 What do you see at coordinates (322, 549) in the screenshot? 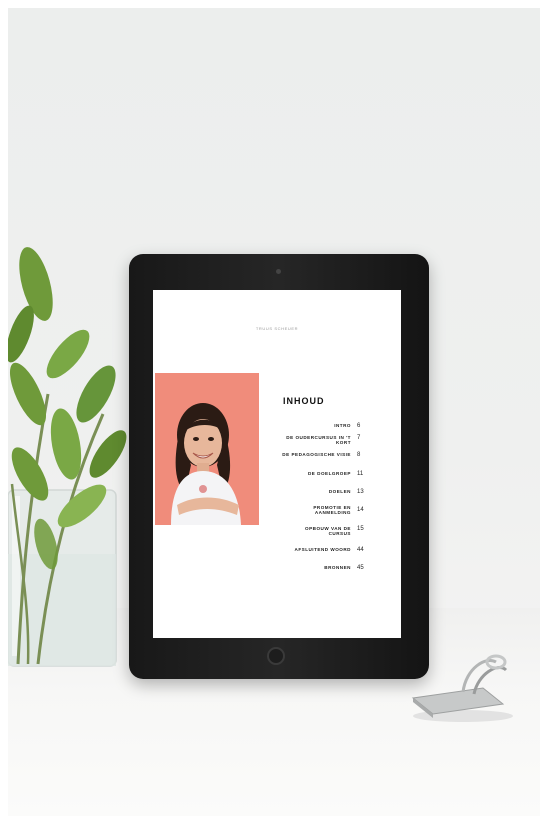
I see `toc-entry-label: AFSLUITEND WOORD` at bounding box center [322, 549].